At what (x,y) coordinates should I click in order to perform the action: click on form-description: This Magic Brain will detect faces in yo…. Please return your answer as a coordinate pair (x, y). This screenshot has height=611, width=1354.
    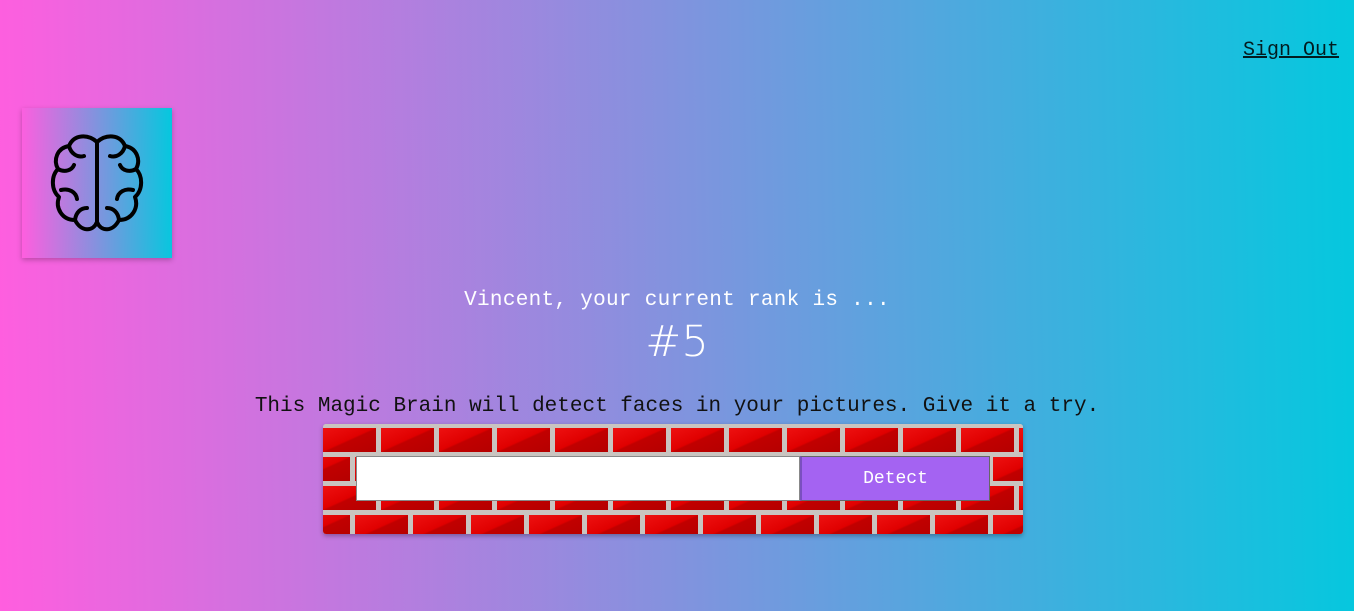
    Looking at the image, I should click on (677, 406).